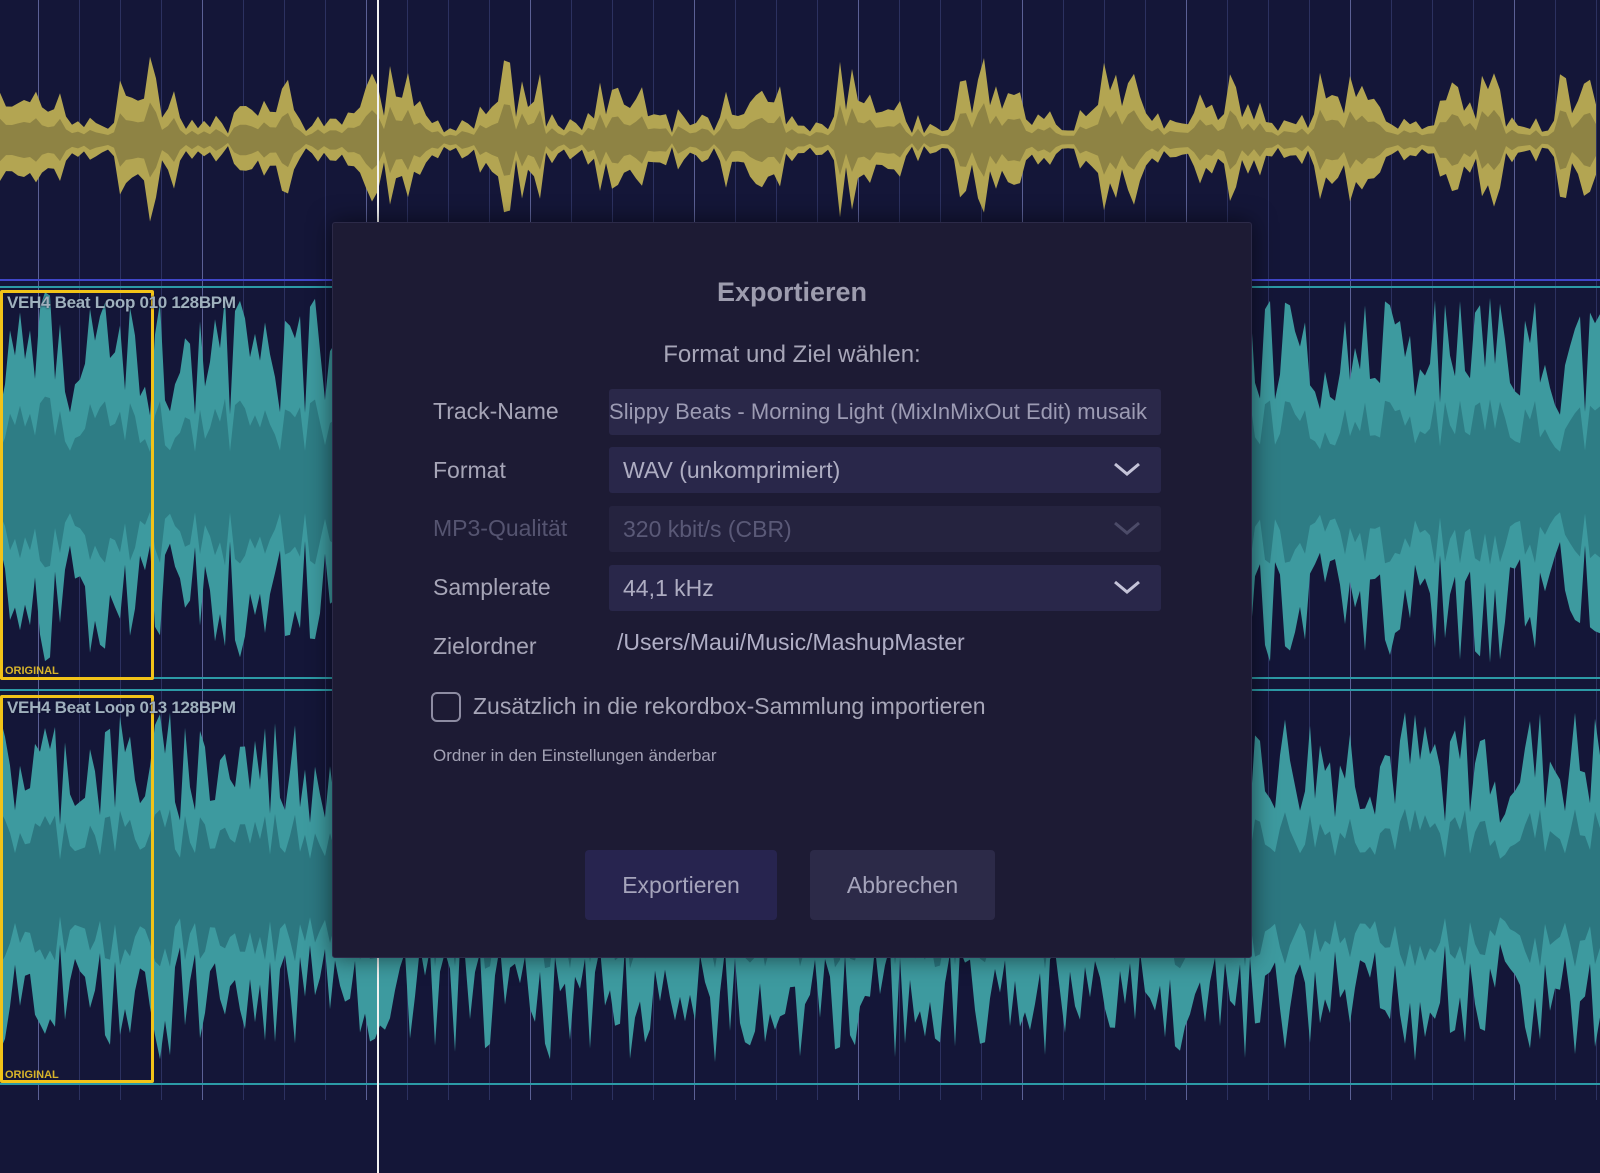 The height and width of the screenshot is (1173, 1600). What do you see at coordinates (492, 587) in the screenshot?
I see `samplerate-label: Samplerate` at bounding box center [492, 587].